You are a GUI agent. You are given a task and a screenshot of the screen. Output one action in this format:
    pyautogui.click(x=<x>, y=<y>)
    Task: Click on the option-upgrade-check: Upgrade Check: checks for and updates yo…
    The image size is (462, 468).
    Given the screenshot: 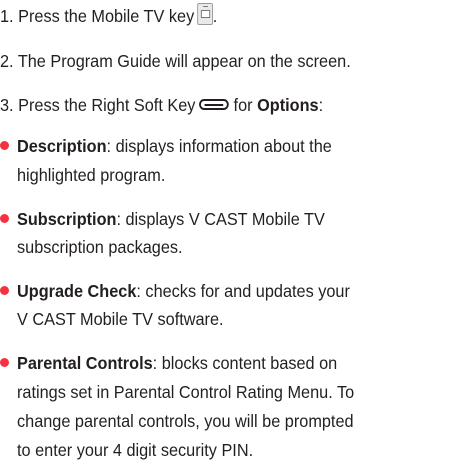 What is the action you would take?
    pyautogui.click(x=224, y=291)
    